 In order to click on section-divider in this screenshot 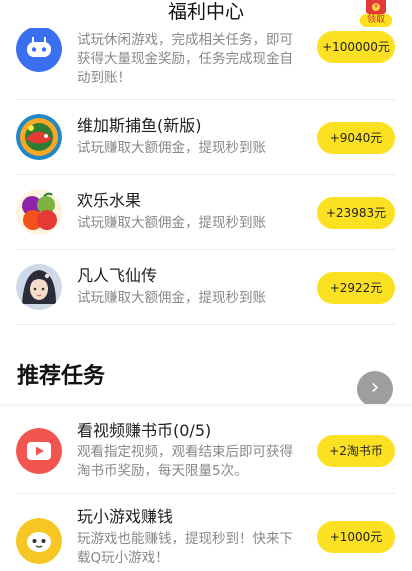, I will do `click(206, 405)`.